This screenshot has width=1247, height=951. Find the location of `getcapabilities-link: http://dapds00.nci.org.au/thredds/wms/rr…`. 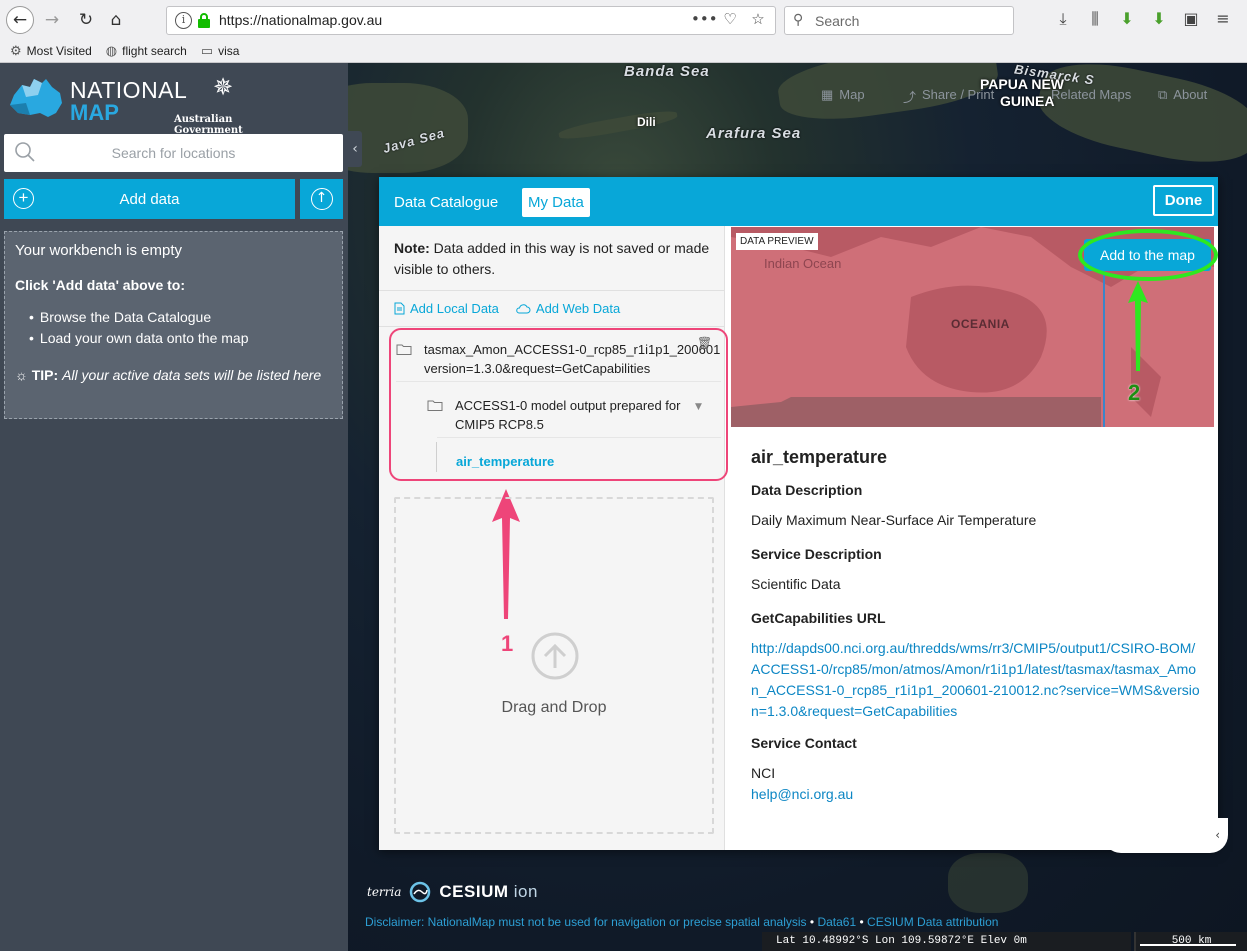

getcapabilities-link: http://dapds00.nci.org.au/thredds/wms/rr… is located at coordinates (976, 680).